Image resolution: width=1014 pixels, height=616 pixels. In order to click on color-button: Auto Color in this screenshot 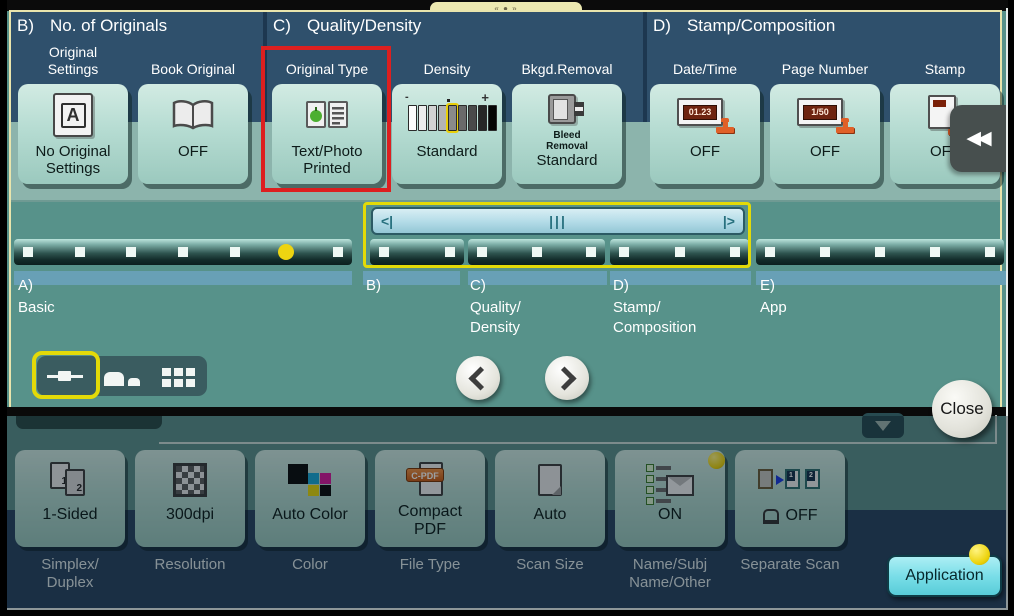, I will do `click(310, 498)`.